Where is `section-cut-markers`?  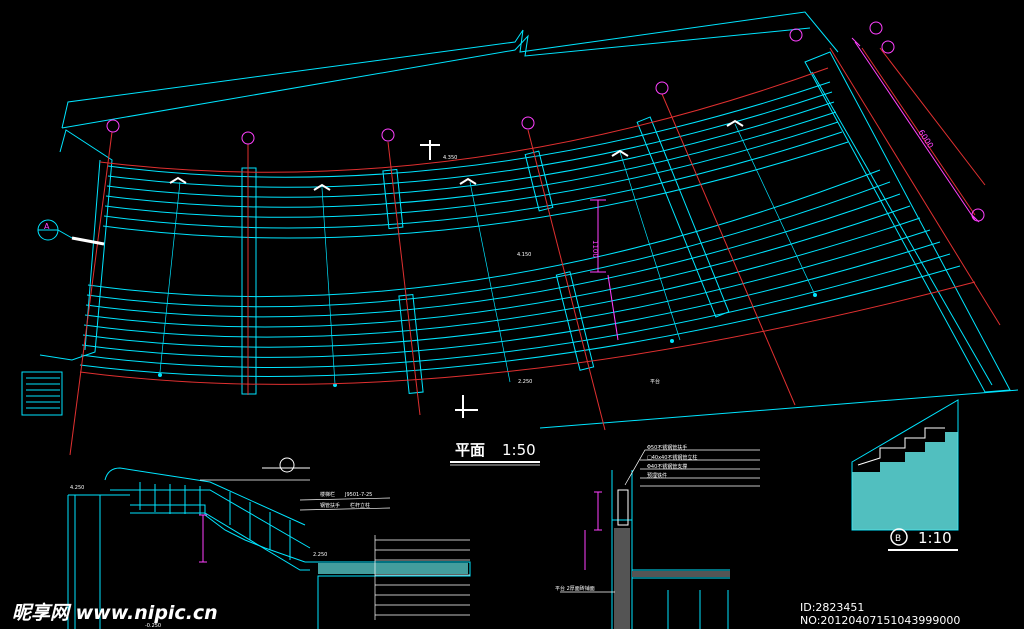 section-cut-markers is located at coordinates (449, 279).